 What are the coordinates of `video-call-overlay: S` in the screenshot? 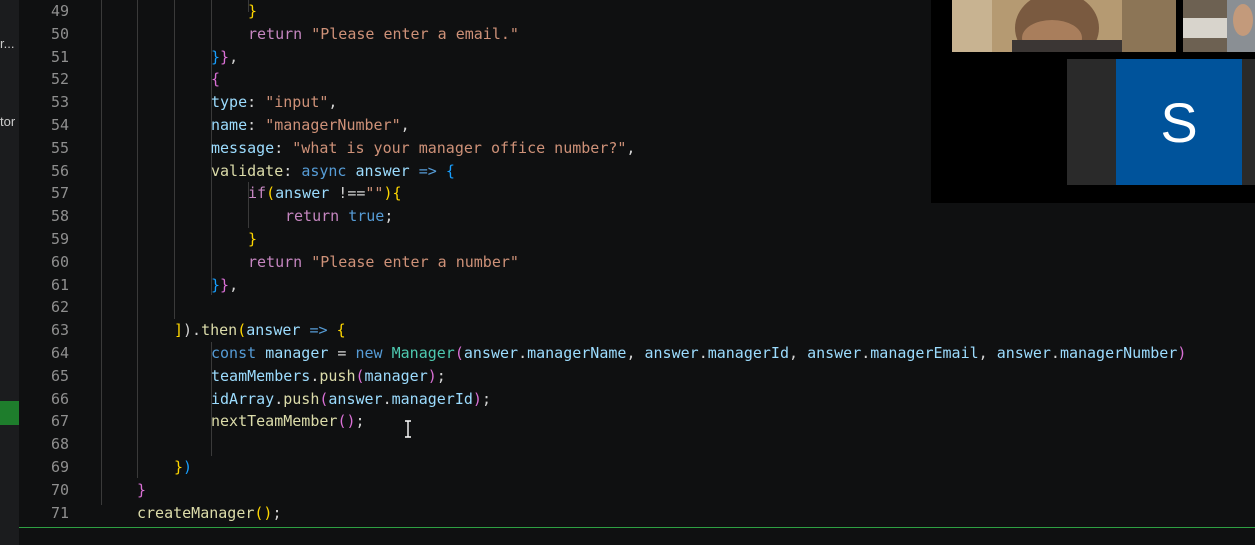 It's located at (1093, 101).